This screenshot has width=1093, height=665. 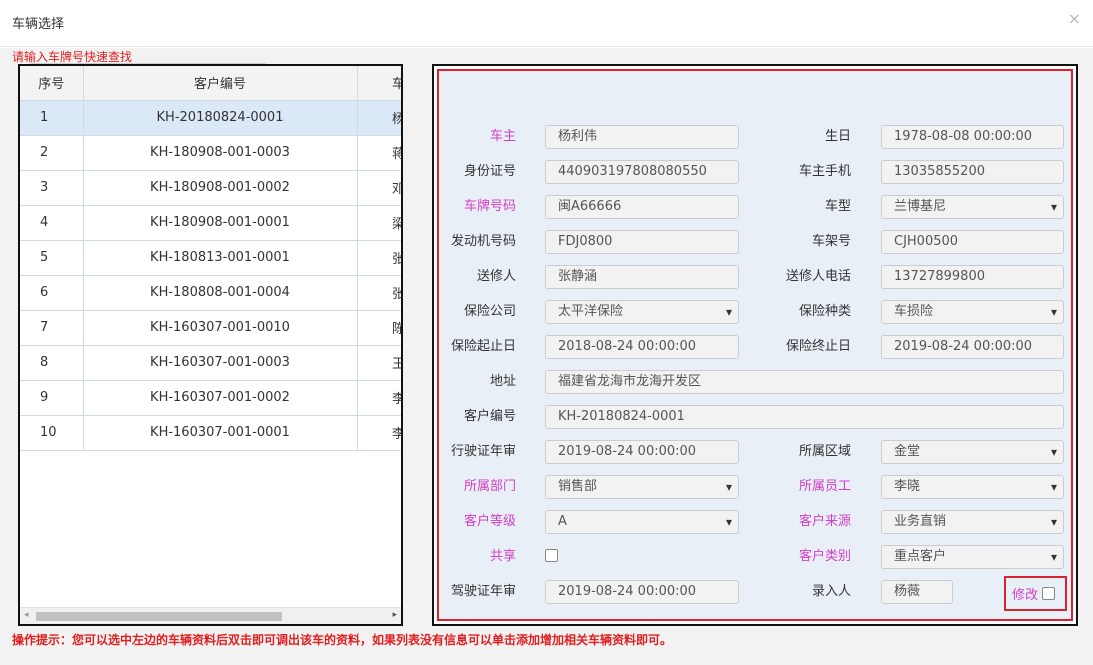 I want to click on birthday-field: 1978-08-08 00:00:00, so click(x=972, y=137).